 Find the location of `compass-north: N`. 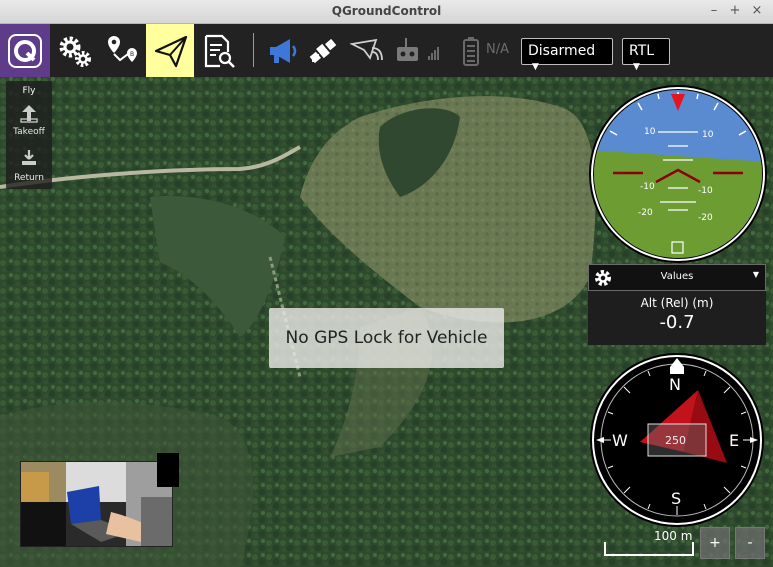

compass-north: N is located at coordinates (675, 384).